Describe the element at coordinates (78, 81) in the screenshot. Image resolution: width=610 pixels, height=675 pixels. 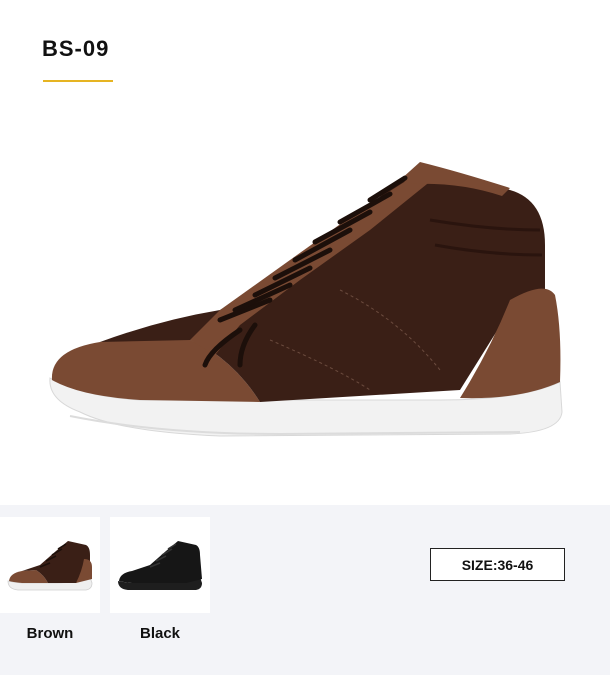
I see `title-underline` at that location.